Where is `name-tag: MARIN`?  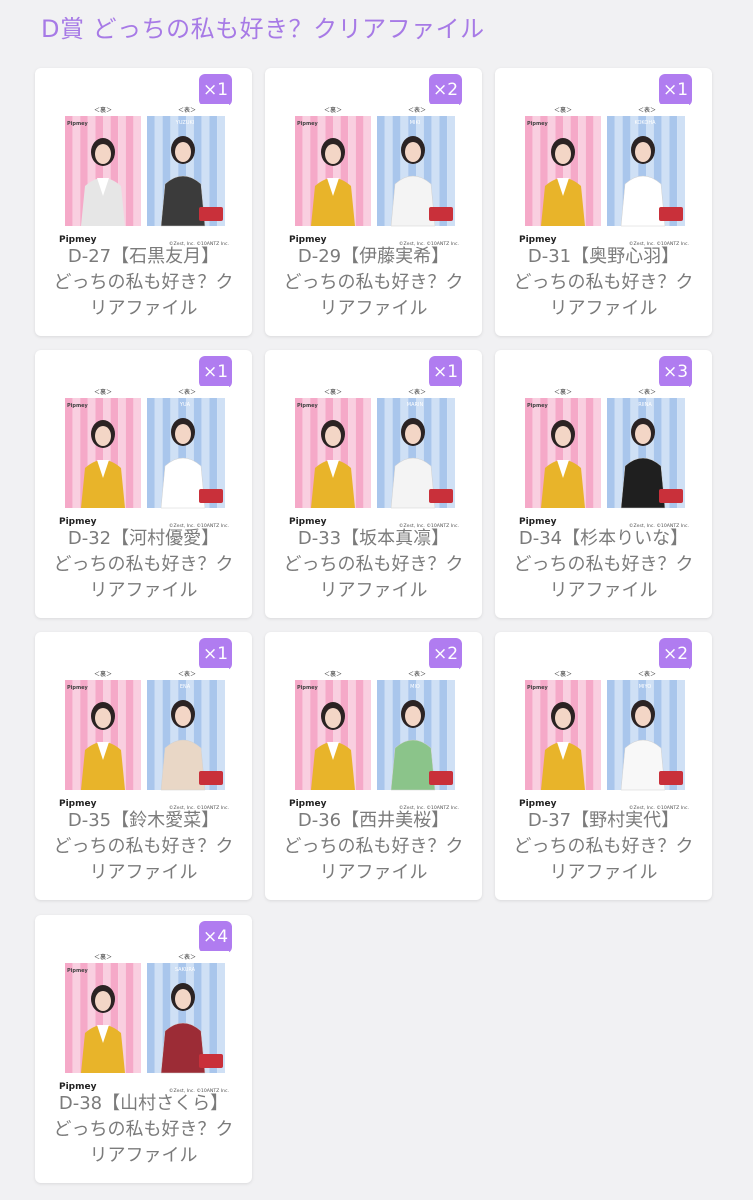
name-tag: MARIN is located at coordinates (415, 405).